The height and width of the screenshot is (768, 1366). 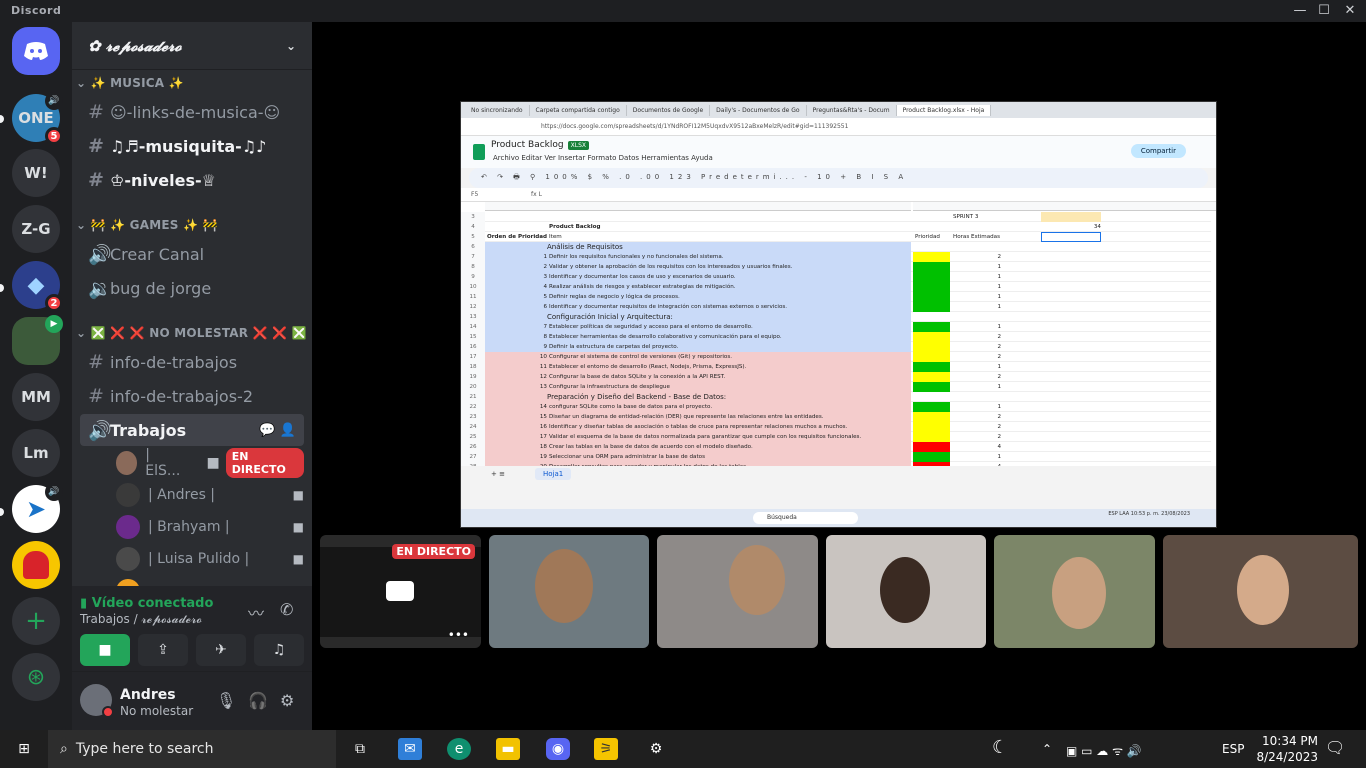 I want to click on more-options-icon: •••, so click(x=458, y=635).